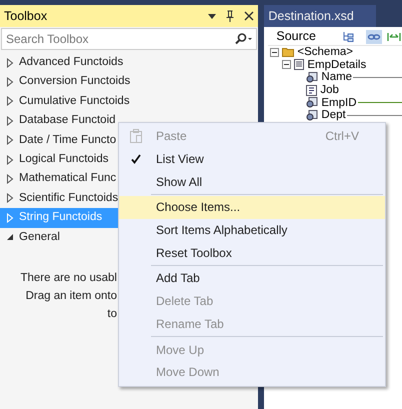 This screenshot has width=402, height=409. I want to click on panel-title: Toolbox, so click(26, 16).